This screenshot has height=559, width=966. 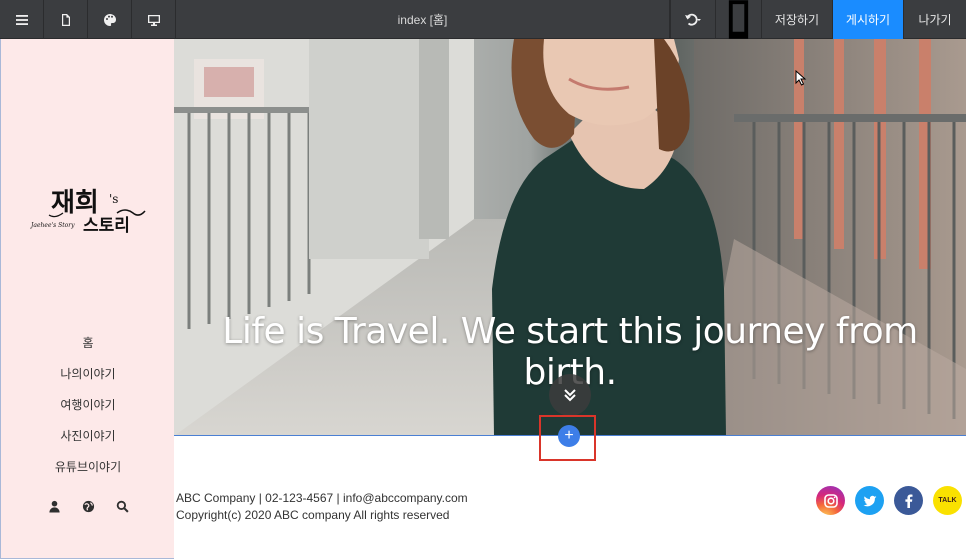 I want to click on search-icon, so click(x=122, y=506).